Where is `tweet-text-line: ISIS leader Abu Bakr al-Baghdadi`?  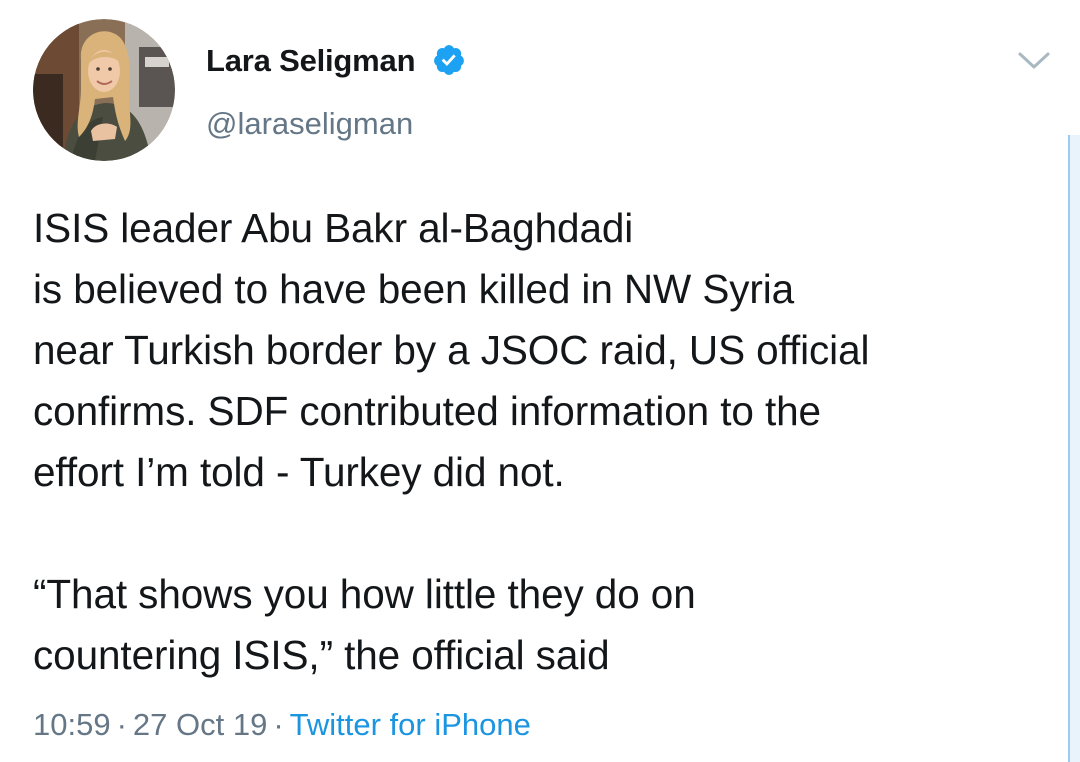 tweet-text-line: ISIS leader Abu Bakr al-Baghdadi is located at coordinates (333, 228).